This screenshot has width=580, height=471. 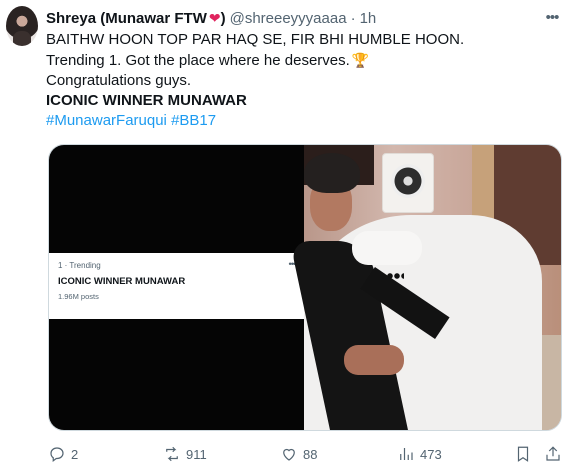 I want to click on photo-hand, so click(x=374, y=360).